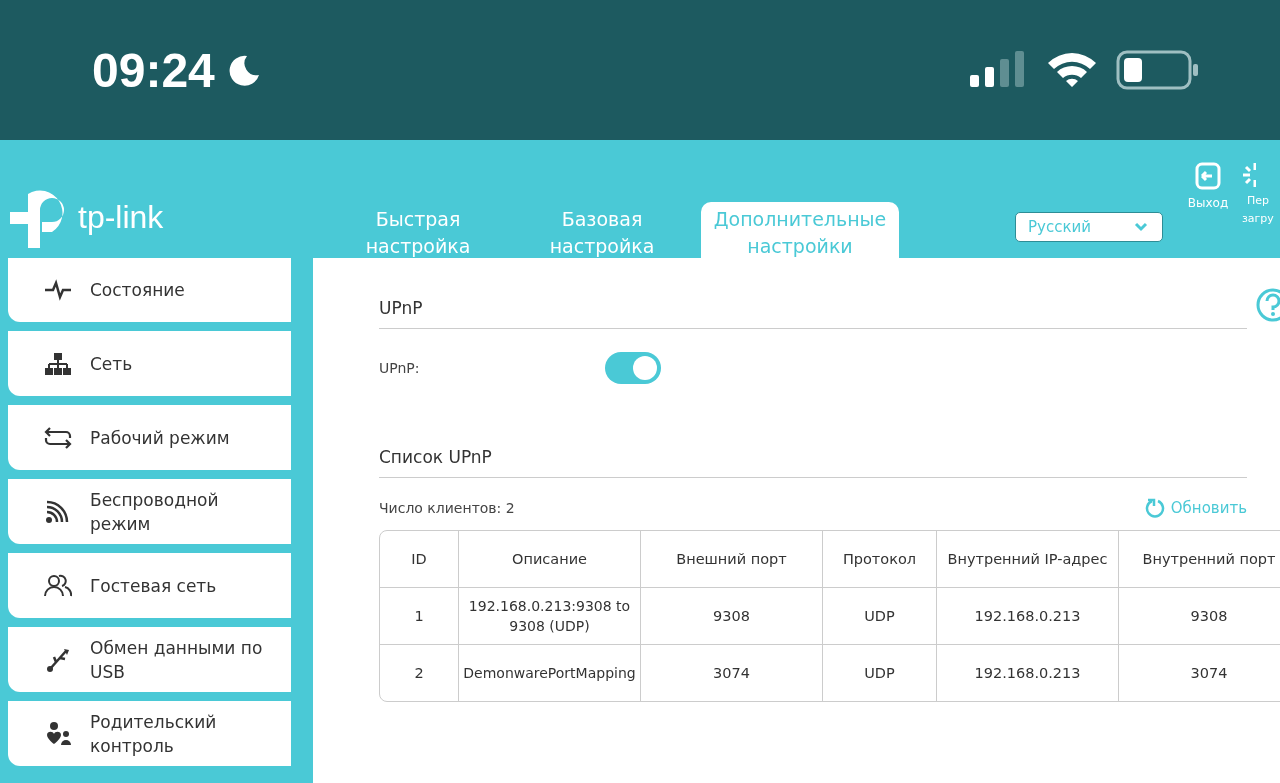  I want to click on sidebar-item: Обмен данными по USB, so click(149, 659).